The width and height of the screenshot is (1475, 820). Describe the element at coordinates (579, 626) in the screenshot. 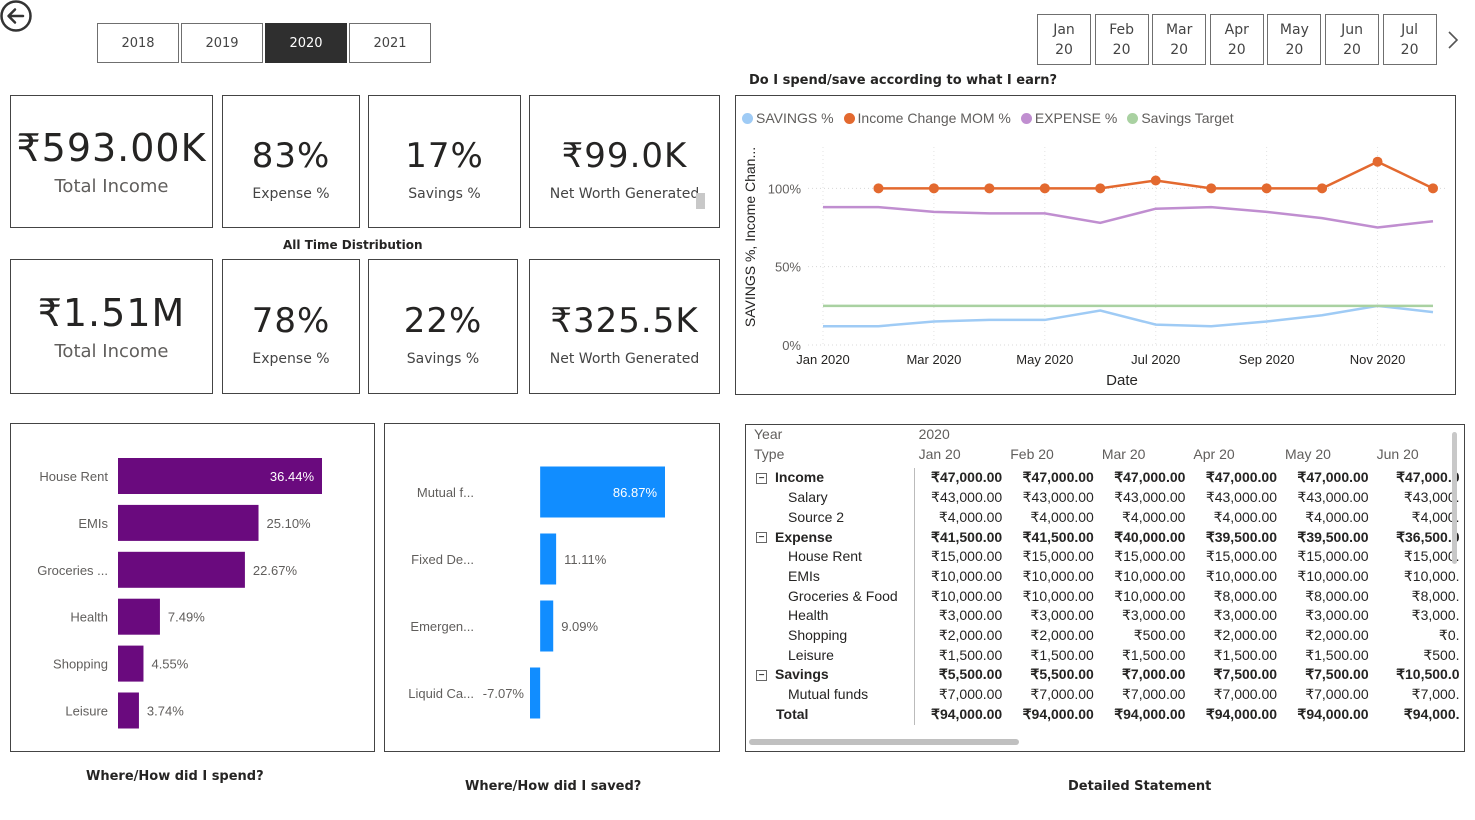

I see `bar-data-label: 9.09%` at that location.